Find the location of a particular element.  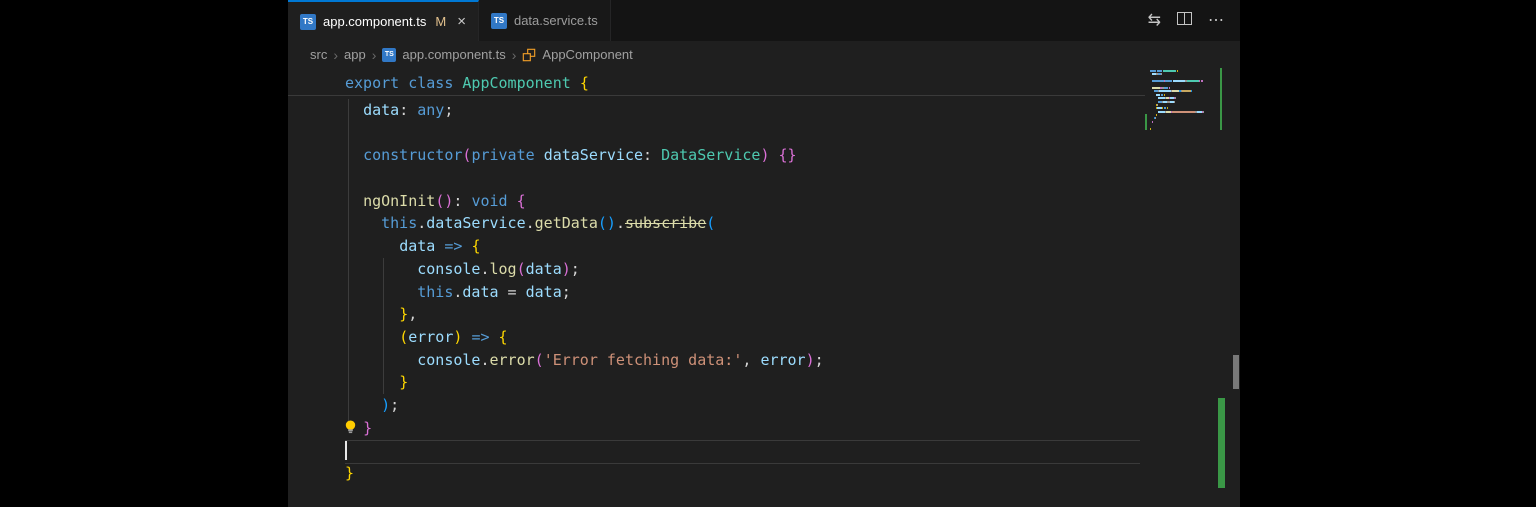

open-changes-icon: ⇆ is located at coordinates (1154, 20).